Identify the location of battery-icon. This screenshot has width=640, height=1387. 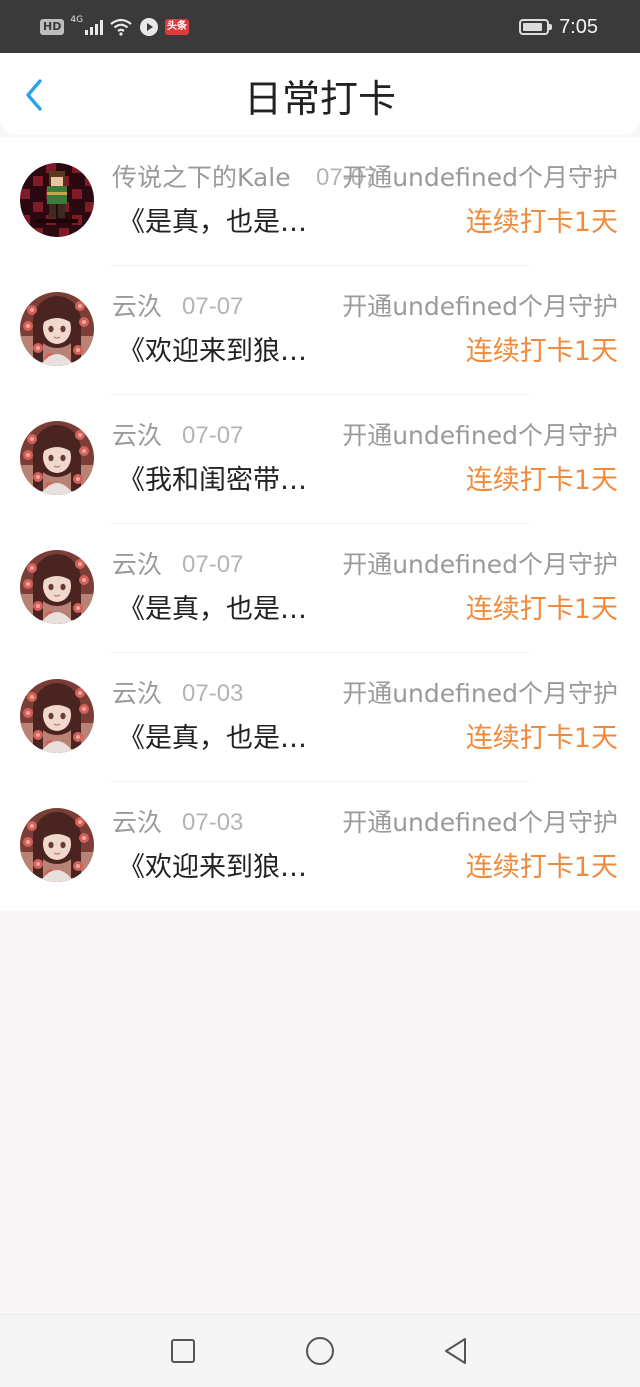
(536, 27).